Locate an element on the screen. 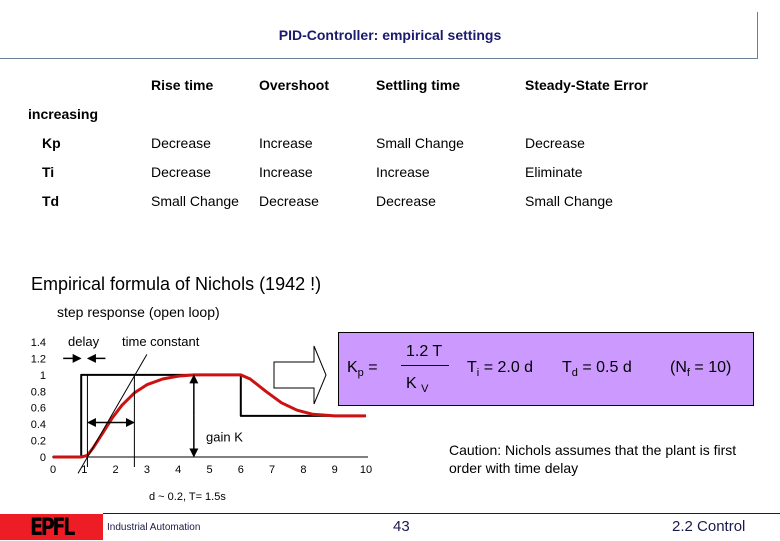  td-formula: Td = 0.5 d is located at coordinates (597, 369).